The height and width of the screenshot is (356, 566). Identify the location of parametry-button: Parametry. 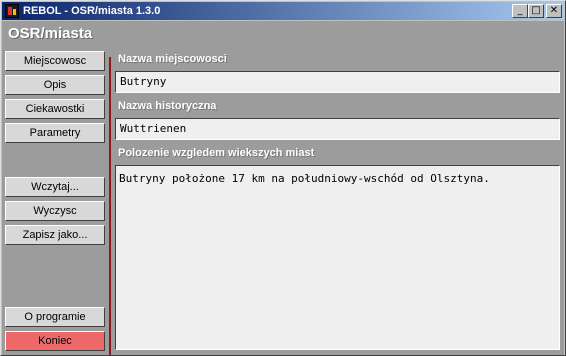
(55, 133).